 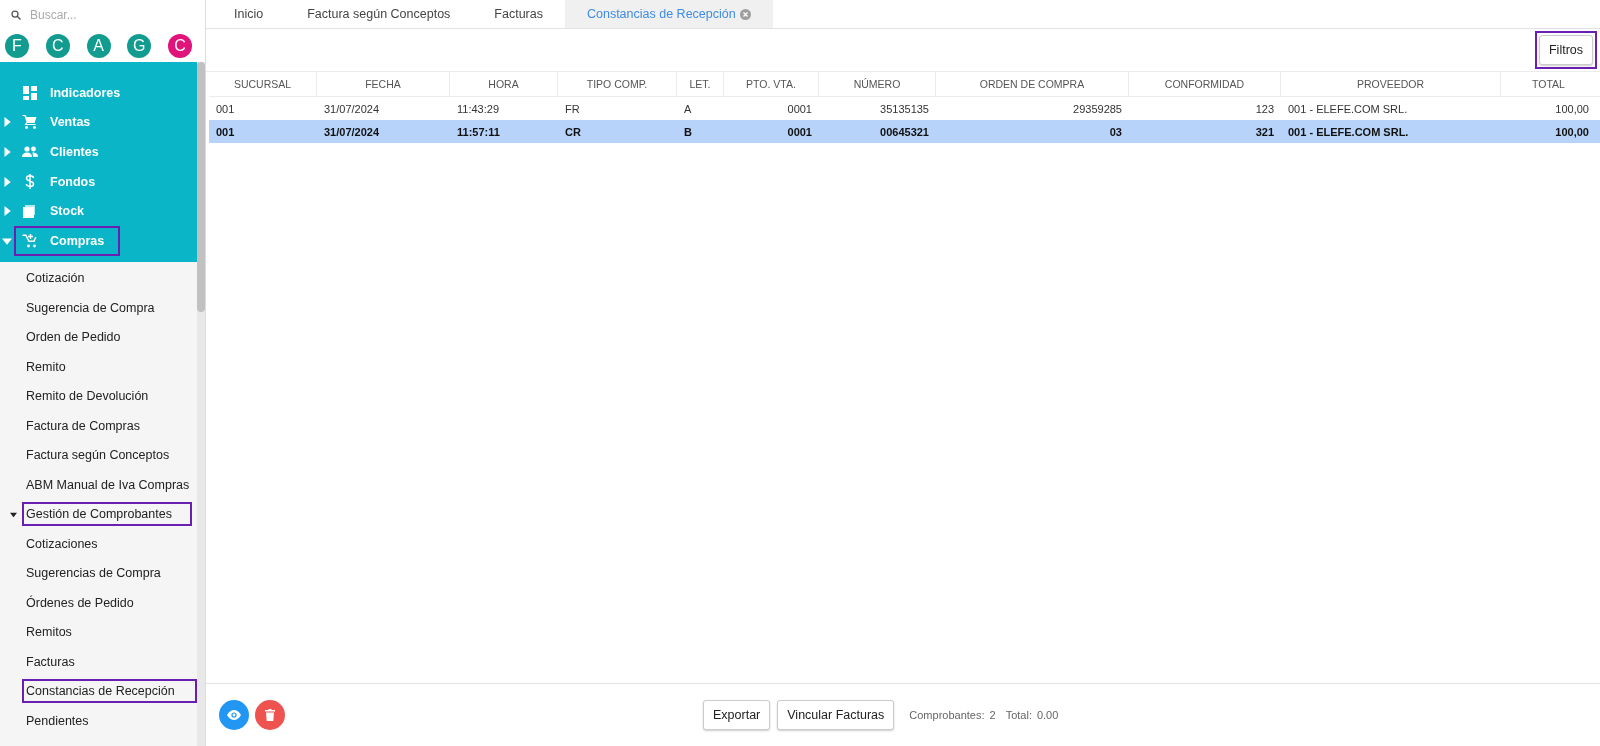 I want to click on cart-add-icon, so click(x=30, y=240).